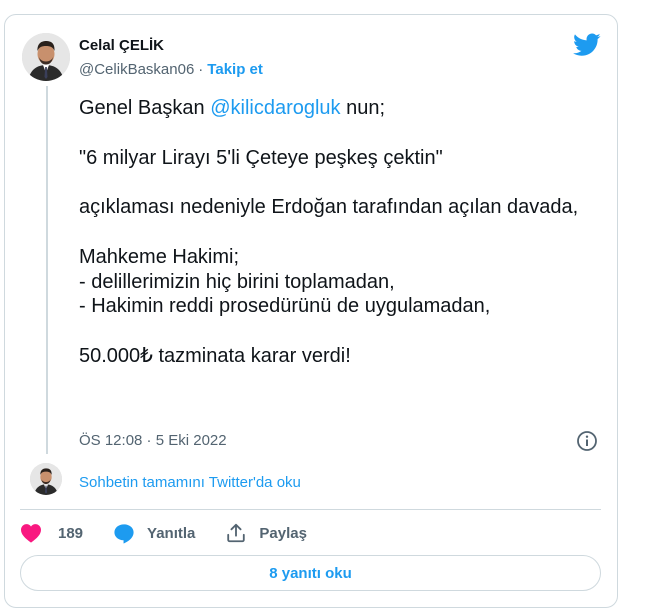  Describe the element at coordinates (136, 69) in the screenshot. I see `author-handle: @CelikBaskan06` at that location.